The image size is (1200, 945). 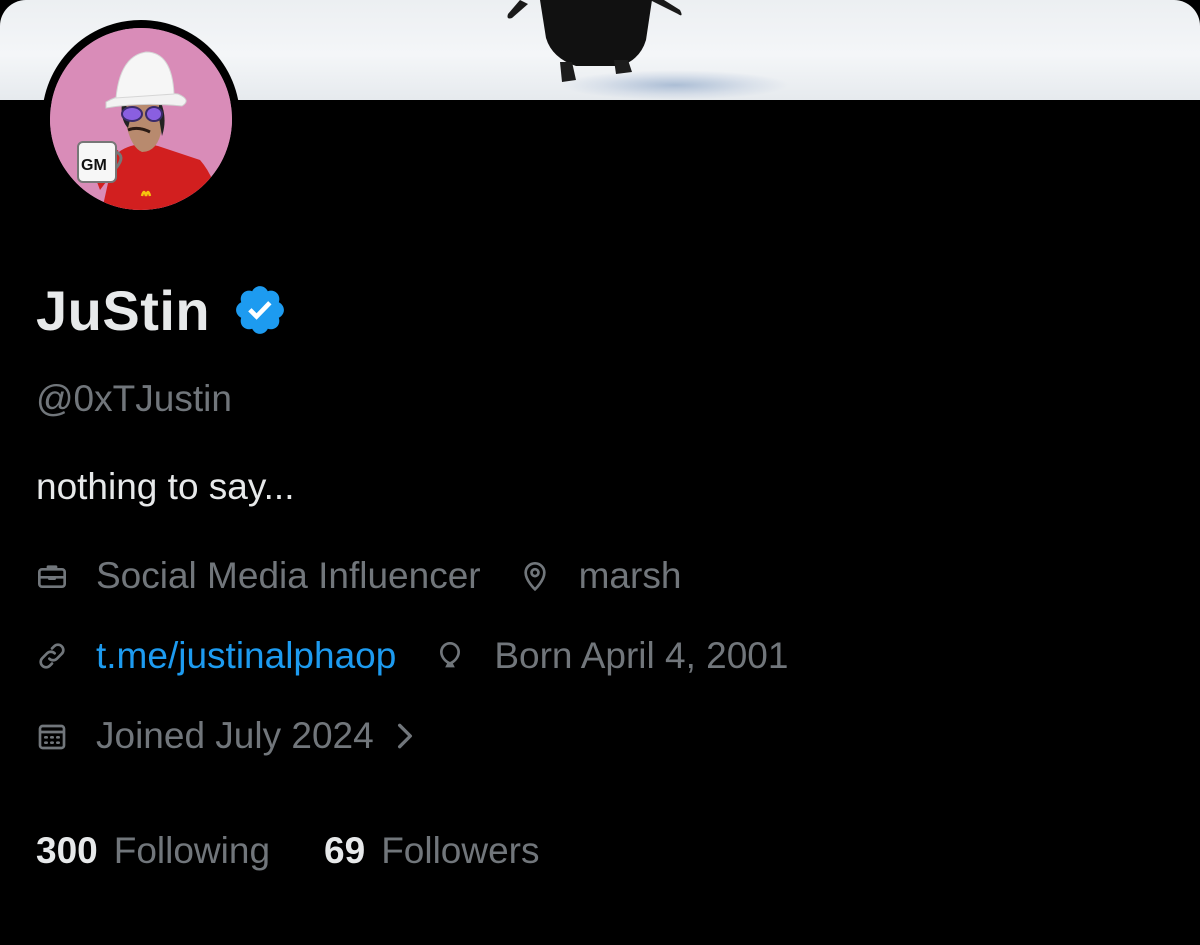 I want to click on avatar-image: GM, so click(x=141, y=119).